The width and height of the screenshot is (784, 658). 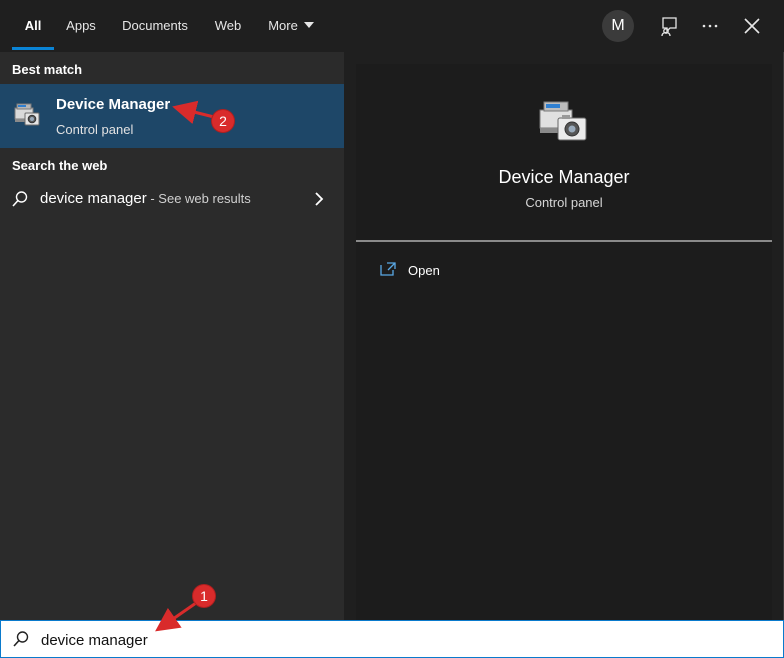 I want to click on tab-more: More, so click(x=291, y=26).